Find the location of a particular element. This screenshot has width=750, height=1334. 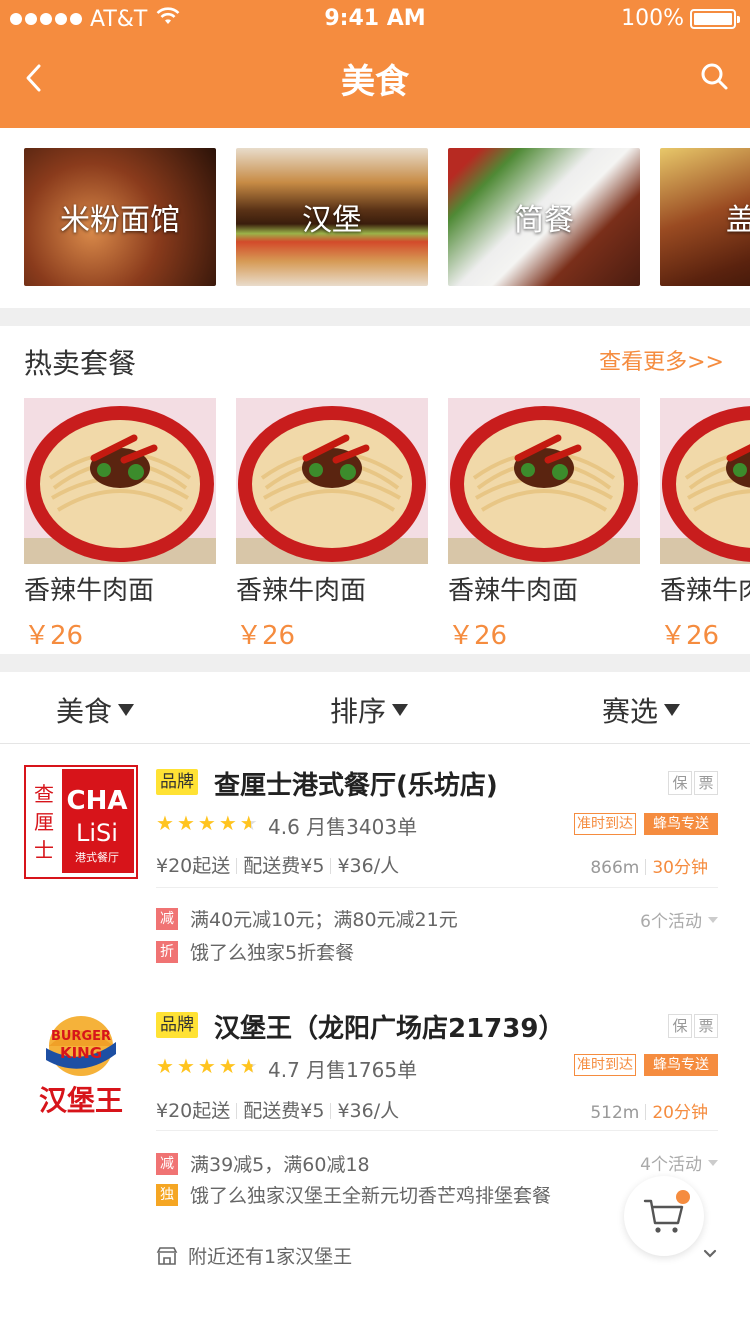

promo-text: 饿了么独家5折套餐 is located at coordinates (272, 953).